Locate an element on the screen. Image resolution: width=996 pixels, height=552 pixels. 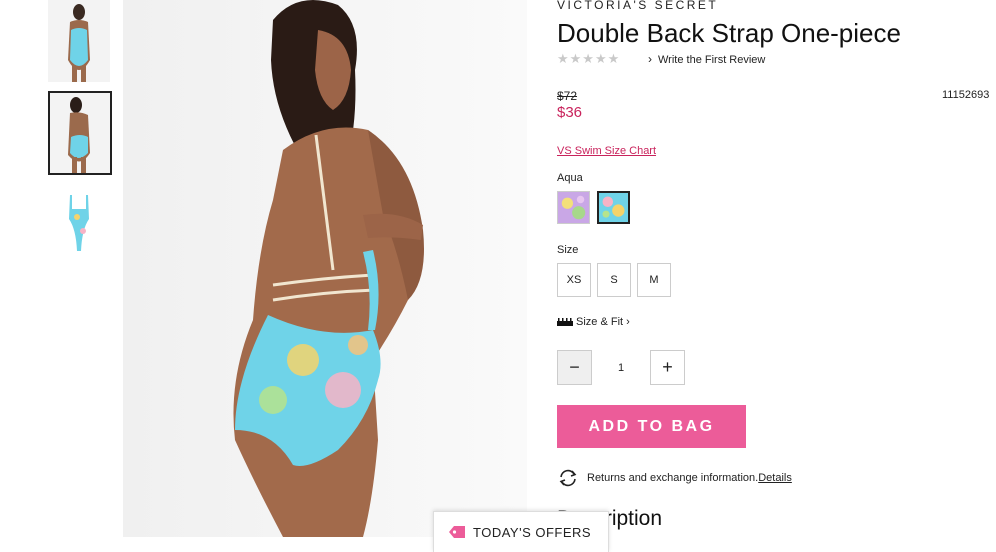
exchange-arrows-icon is located at coordinates (568, 478).